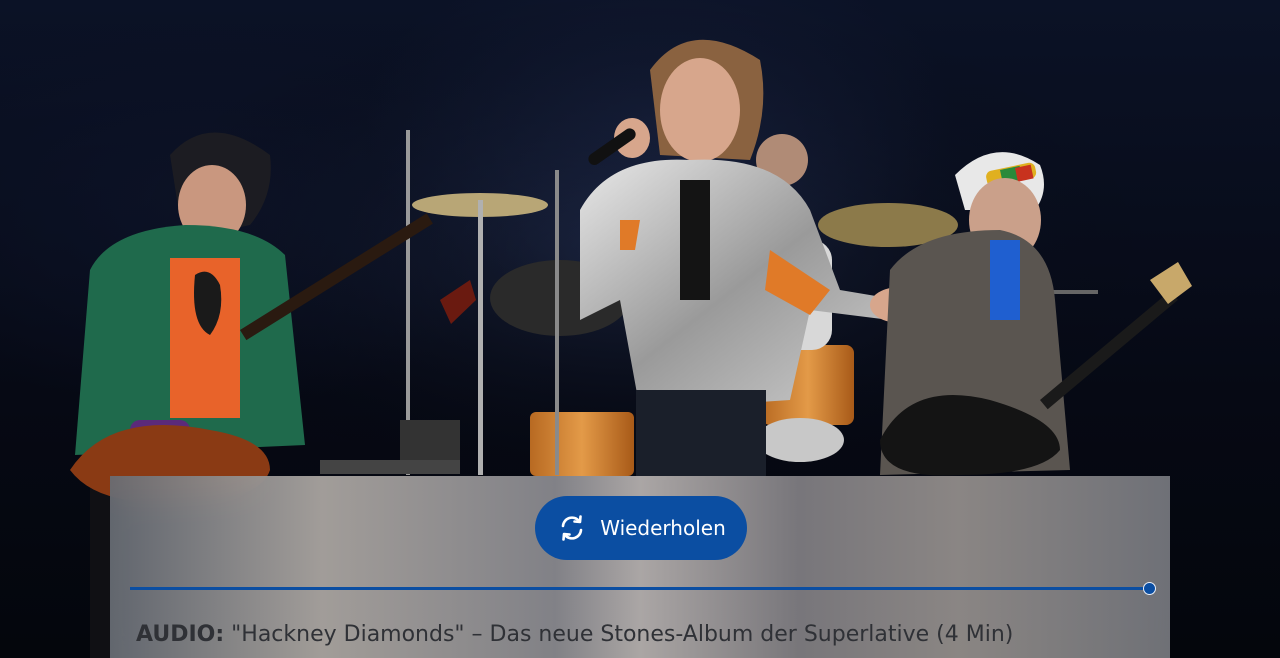  I want to click on replay-icon, so click(572, 528).